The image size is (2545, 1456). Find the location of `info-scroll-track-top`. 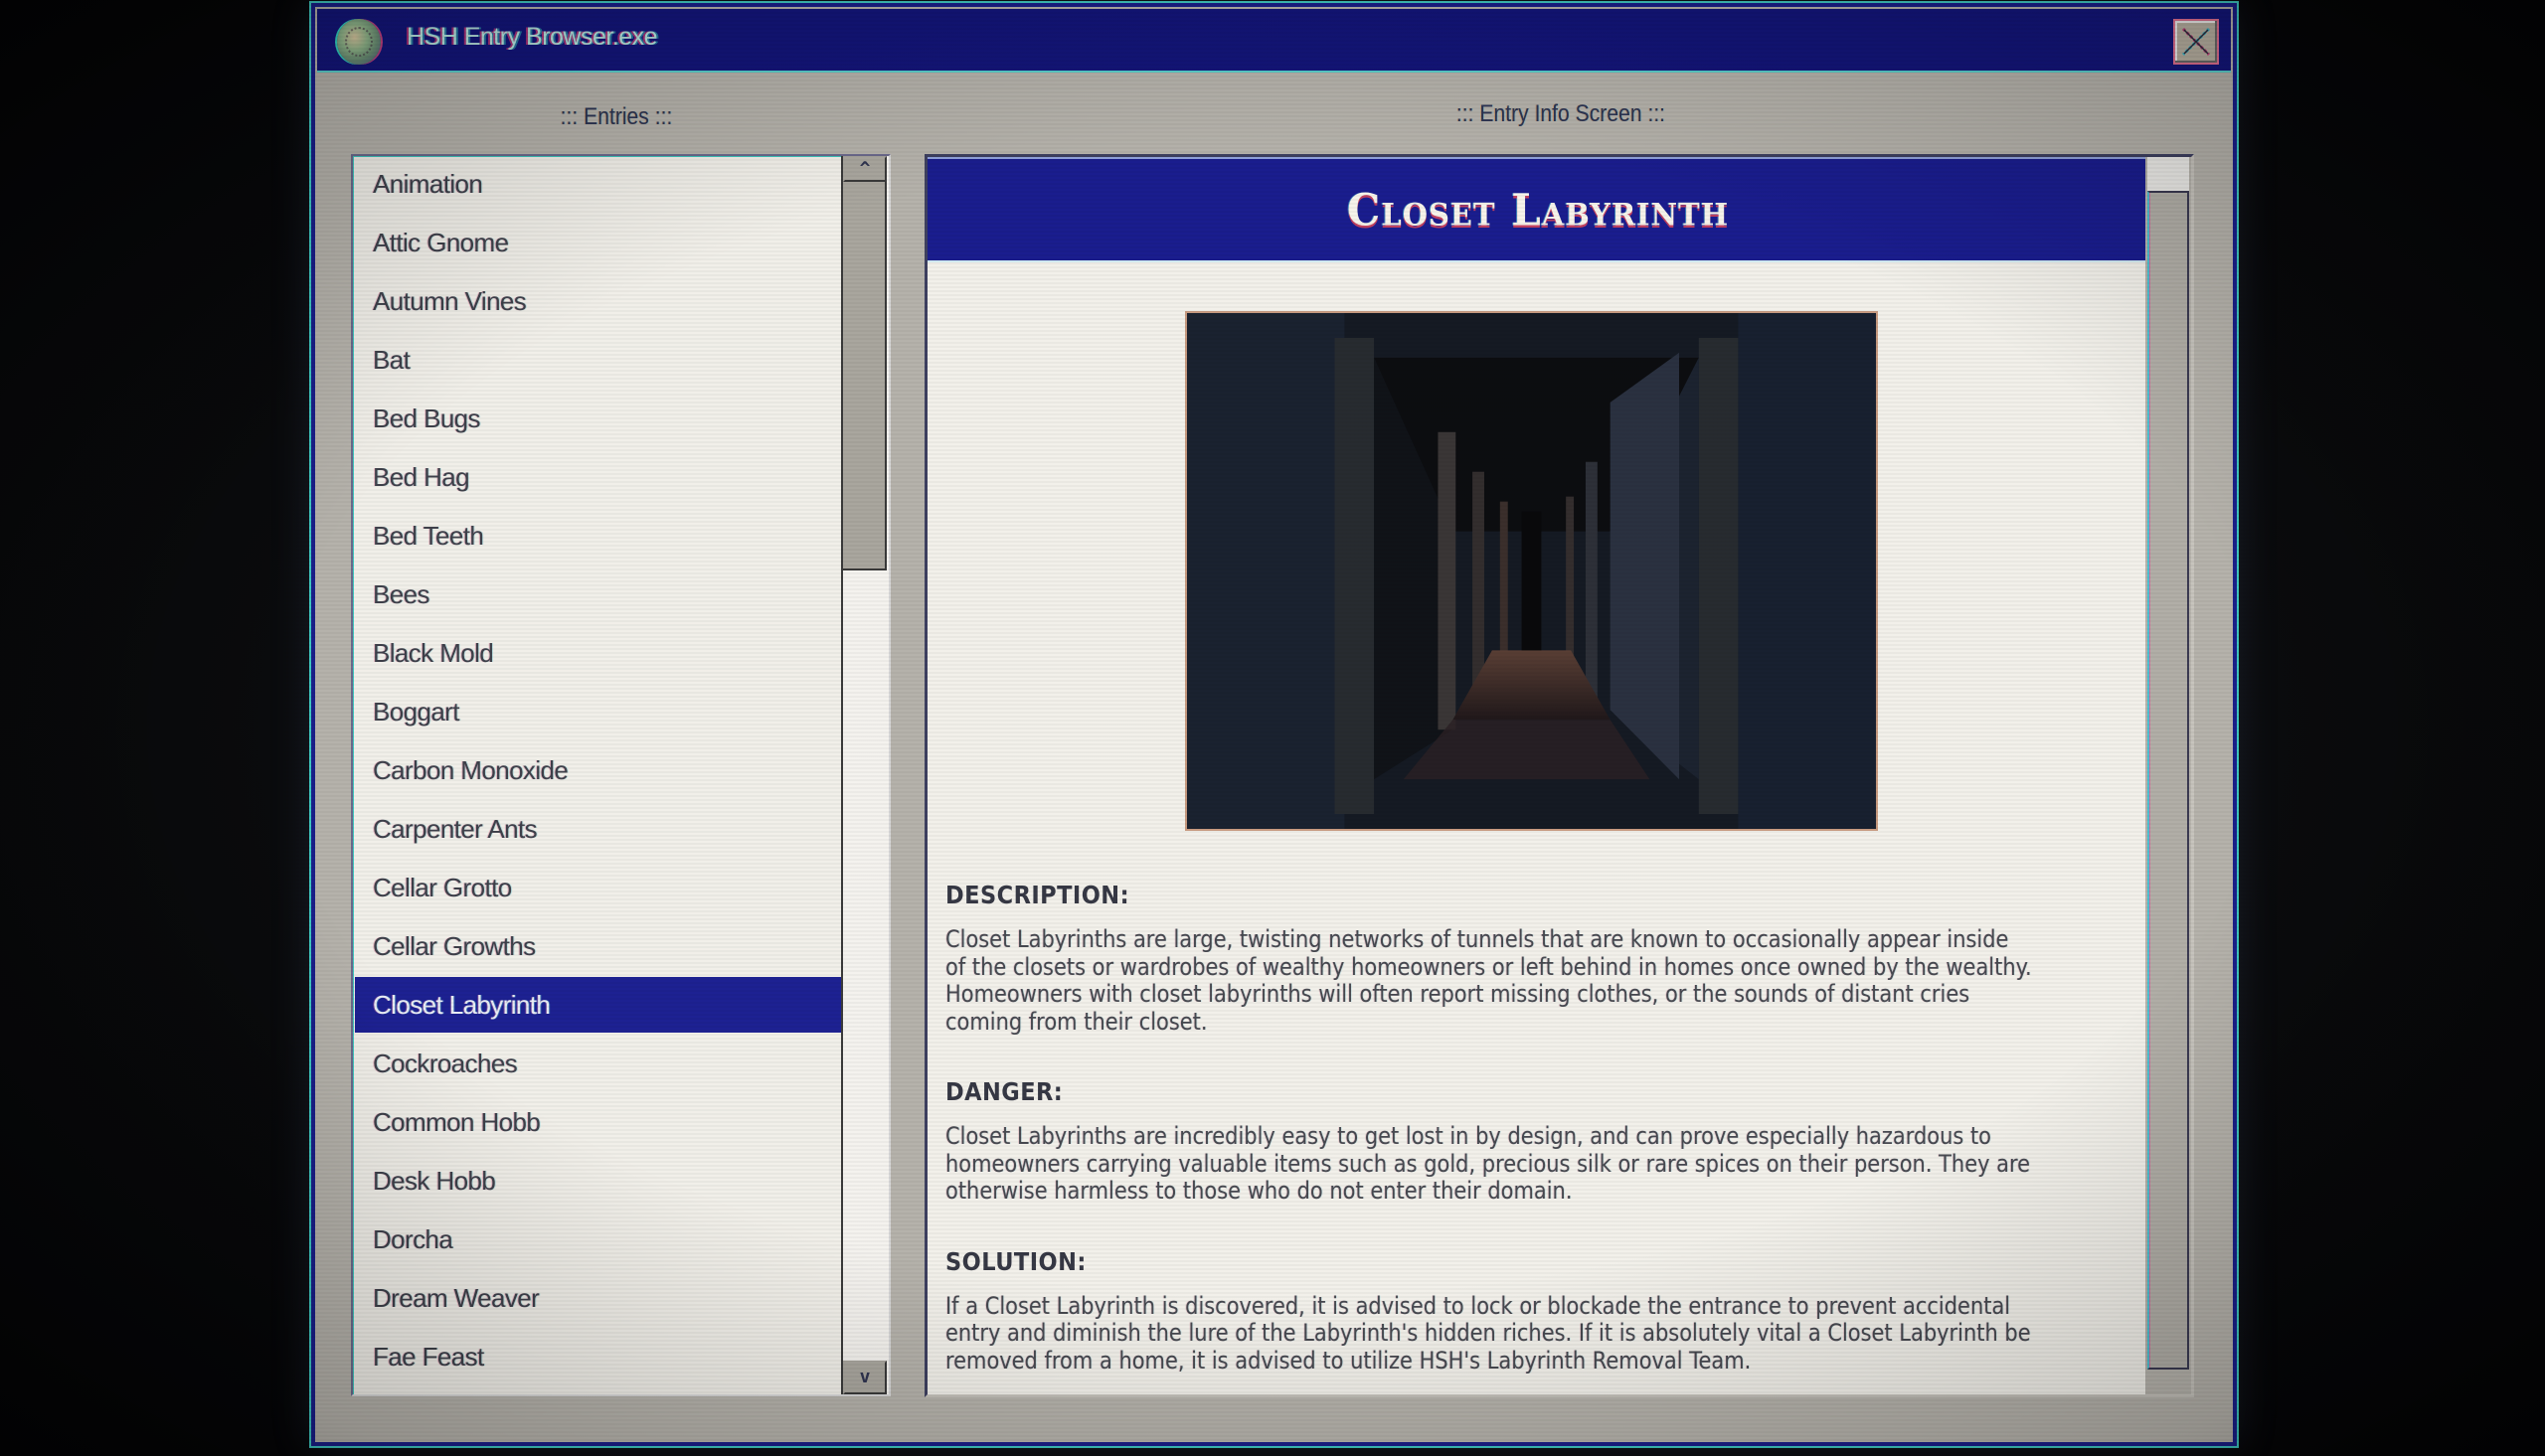

info-scroll-track-top is located at coordinates (2168, 174).